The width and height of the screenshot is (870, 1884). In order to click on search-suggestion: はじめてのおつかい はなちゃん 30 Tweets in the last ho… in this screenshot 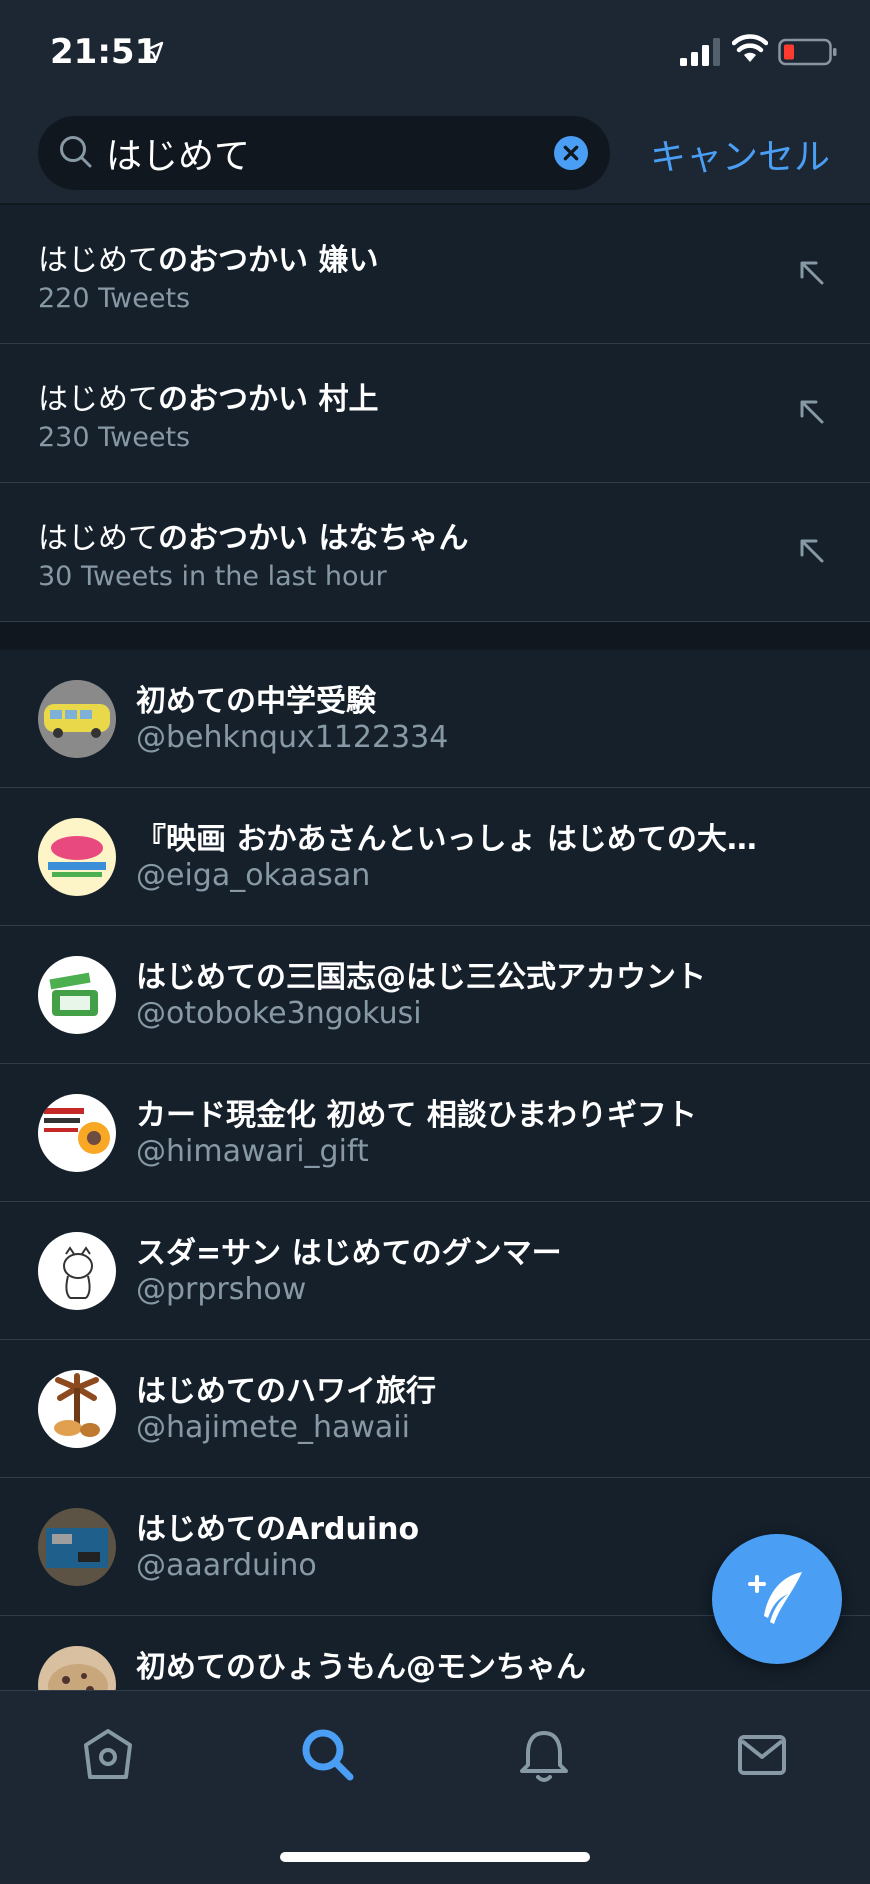, I will do `click(435, 552)`.